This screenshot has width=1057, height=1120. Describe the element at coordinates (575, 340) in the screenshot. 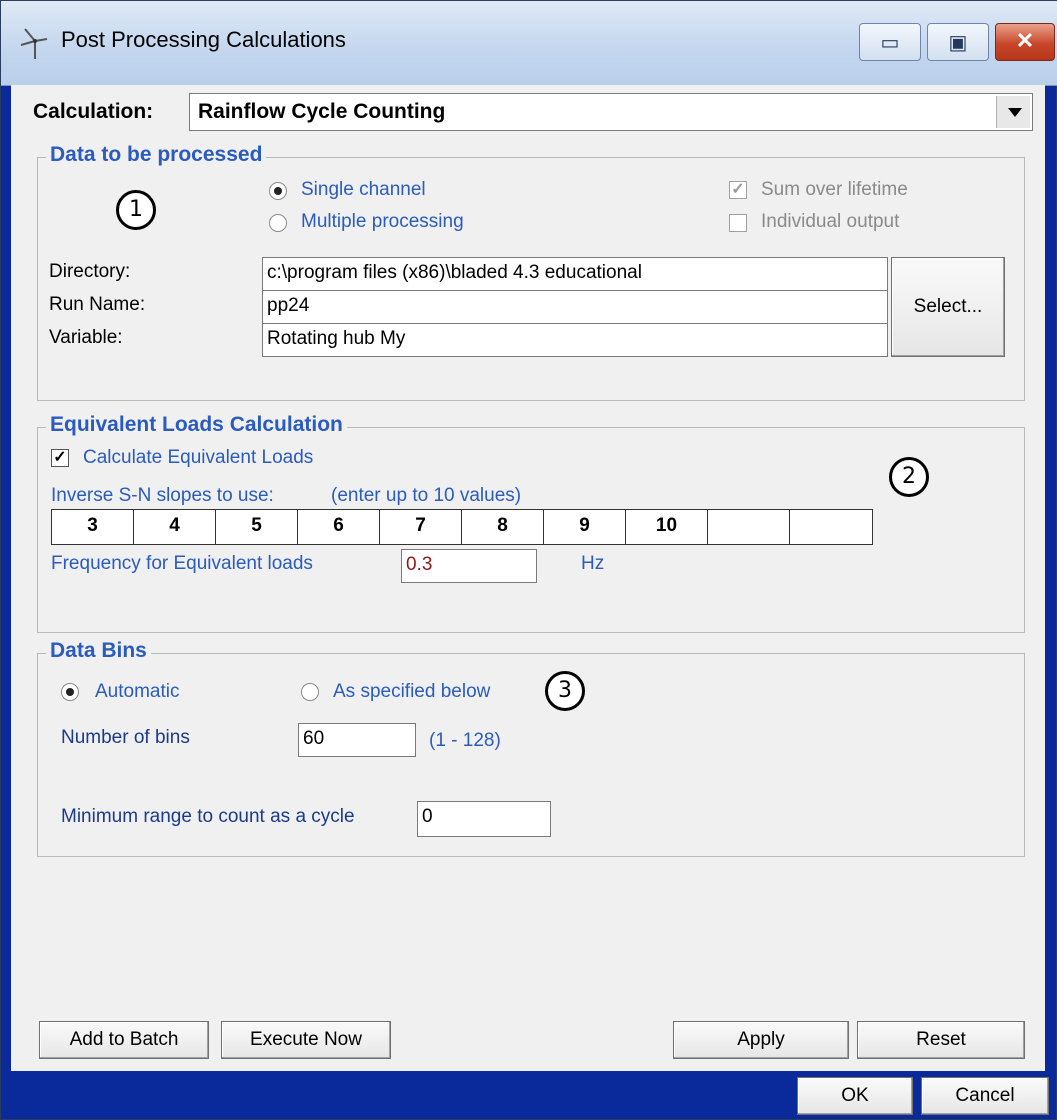

I see `variable-field: Rotating hub My` at that location.